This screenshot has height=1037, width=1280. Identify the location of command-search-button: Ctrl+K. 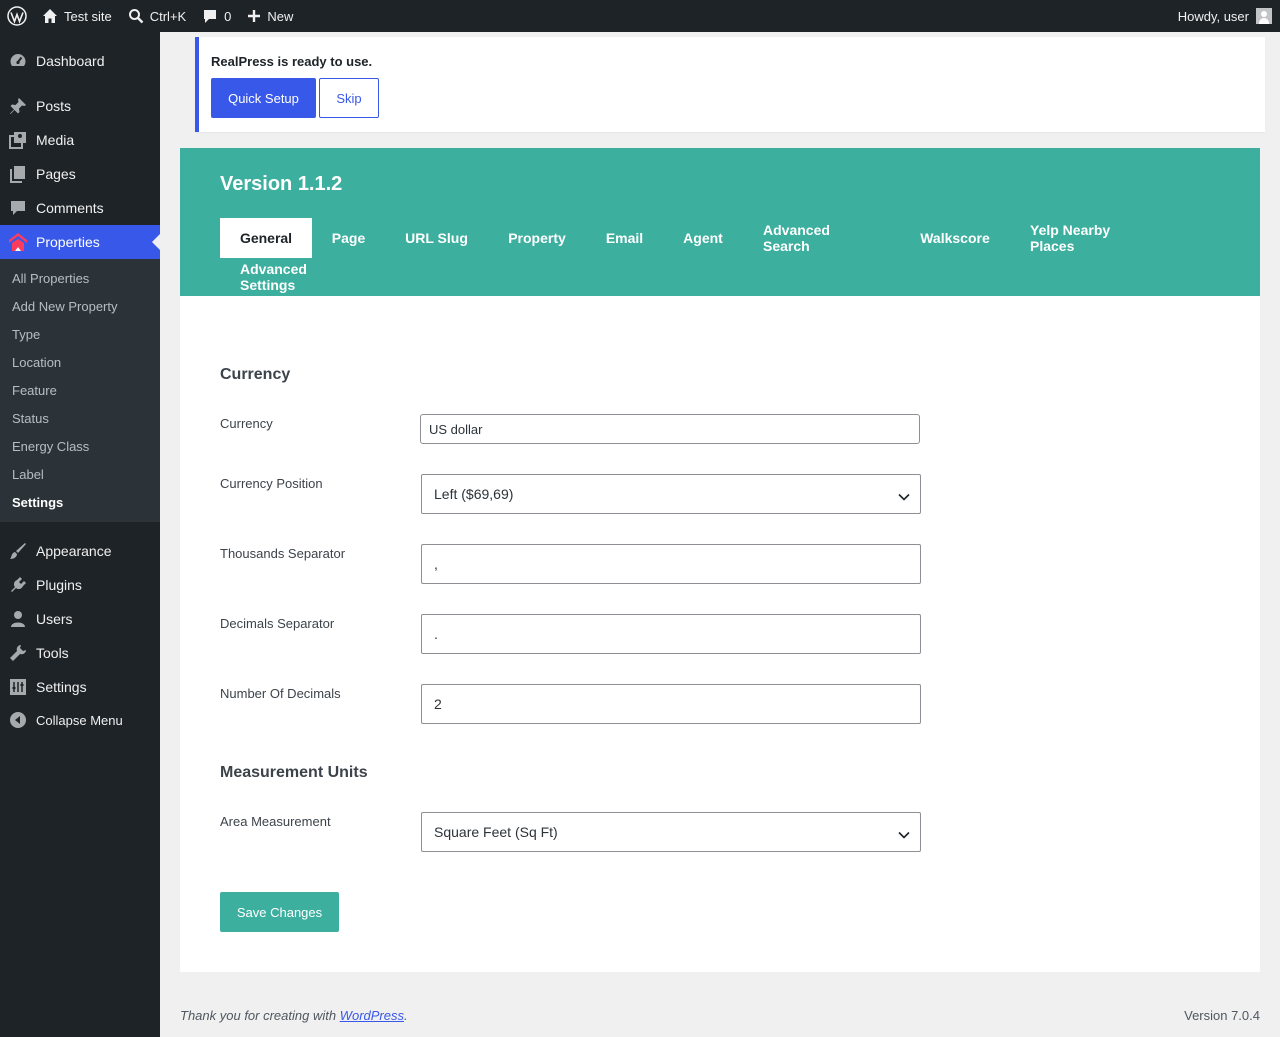
(157, 16).